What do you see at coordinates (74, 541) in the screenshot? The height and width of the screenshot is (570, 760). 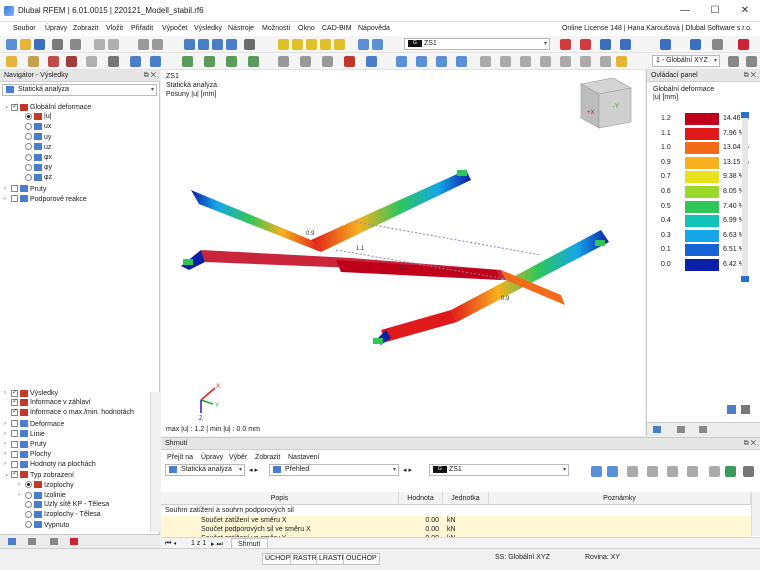 I see `tab-results-icon` at bounding box center [74, 541].